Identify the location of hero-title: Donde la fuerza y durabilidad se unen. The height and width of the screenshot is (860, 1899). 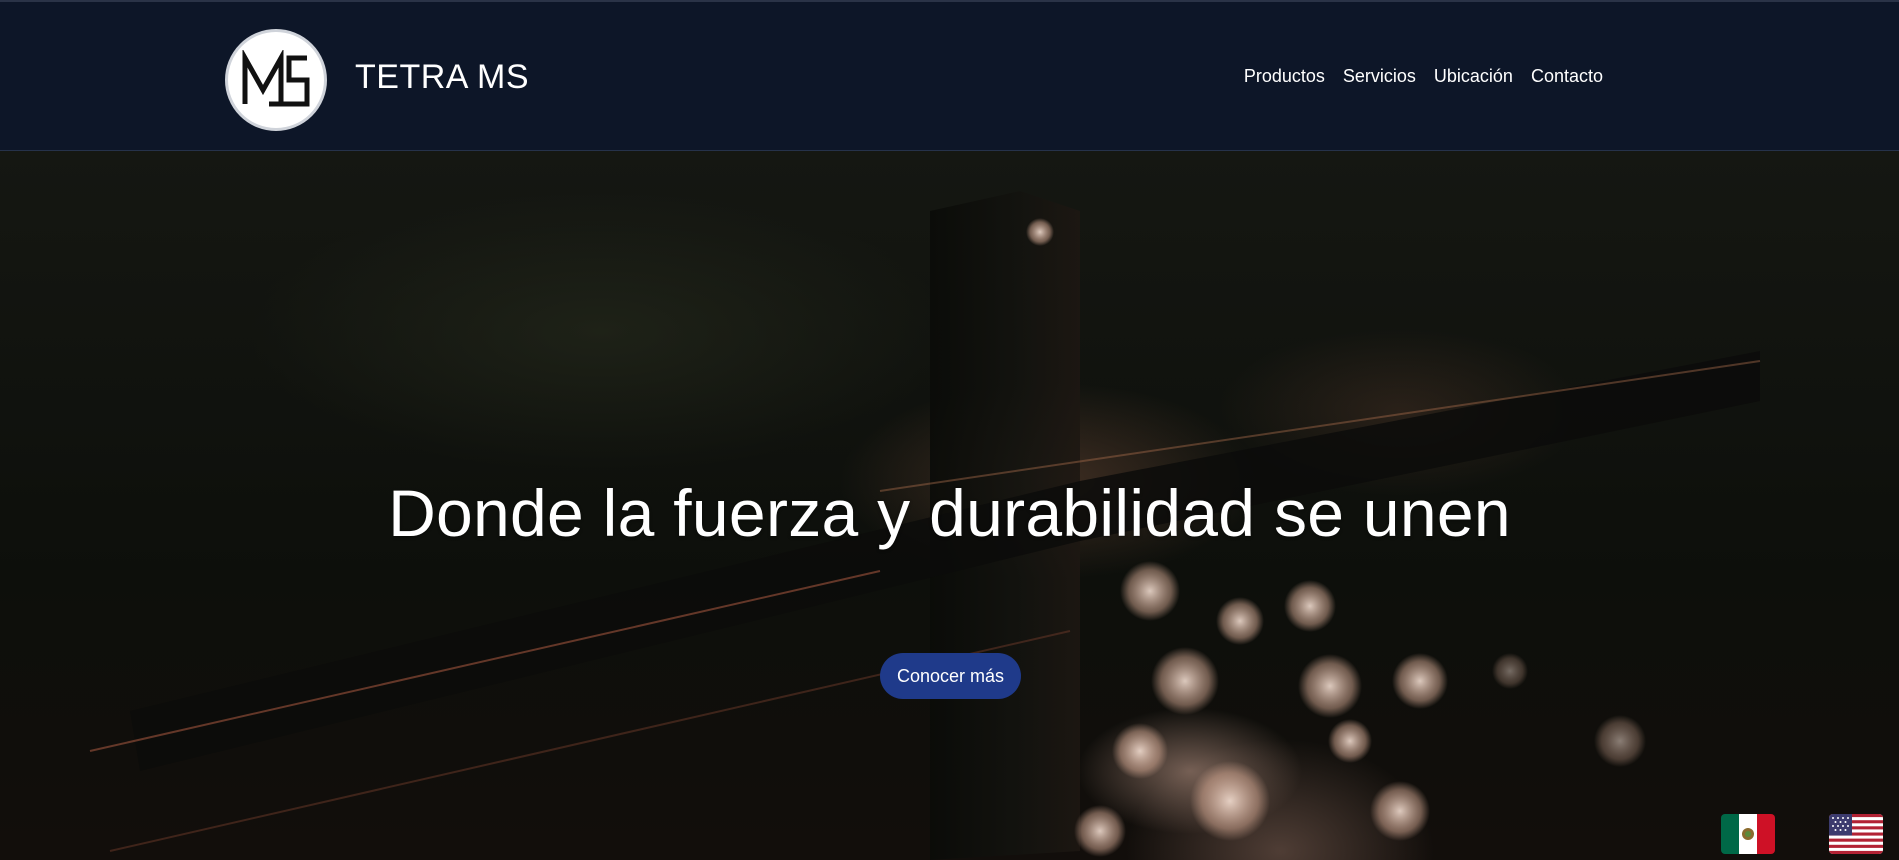
(949, 513).